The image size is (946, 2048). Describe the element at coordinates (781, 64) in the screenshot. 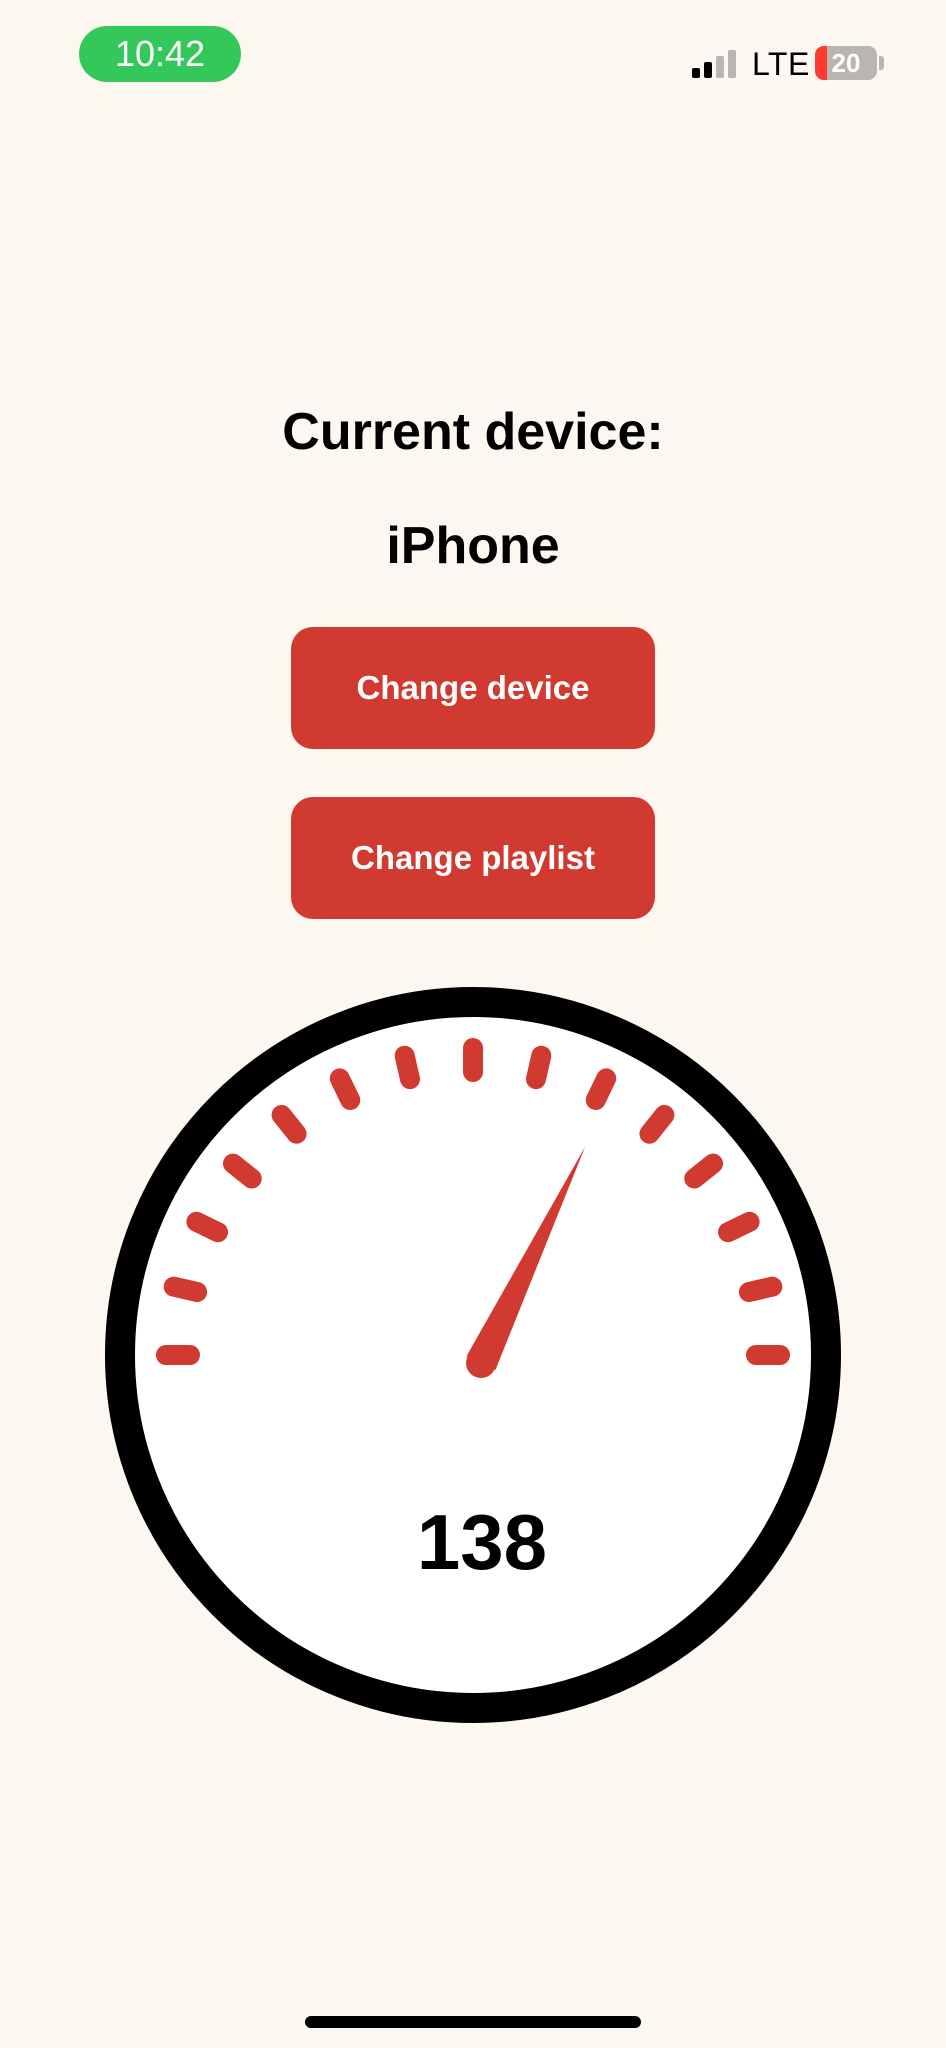

I see `network-type: LTE` at that location.